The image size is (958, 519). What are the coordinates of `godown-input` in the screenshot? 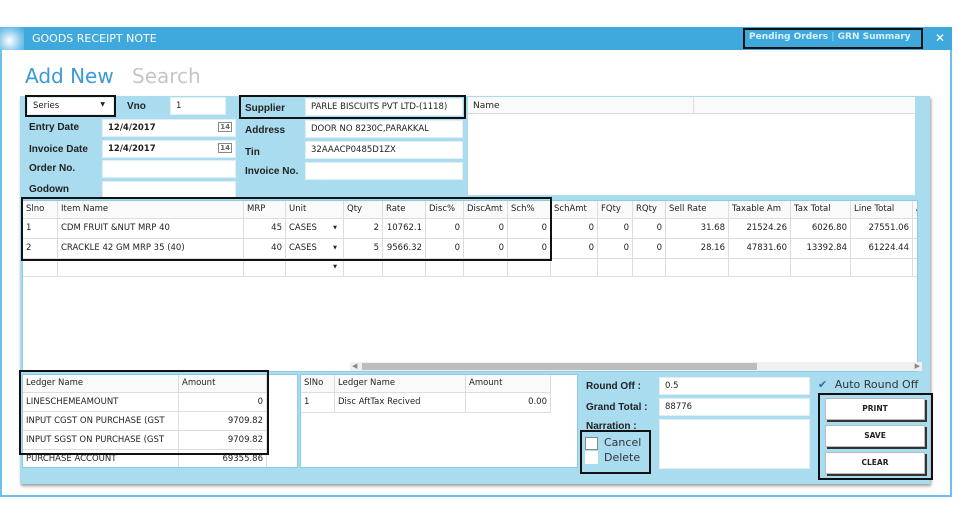 It's located at (169, 190).